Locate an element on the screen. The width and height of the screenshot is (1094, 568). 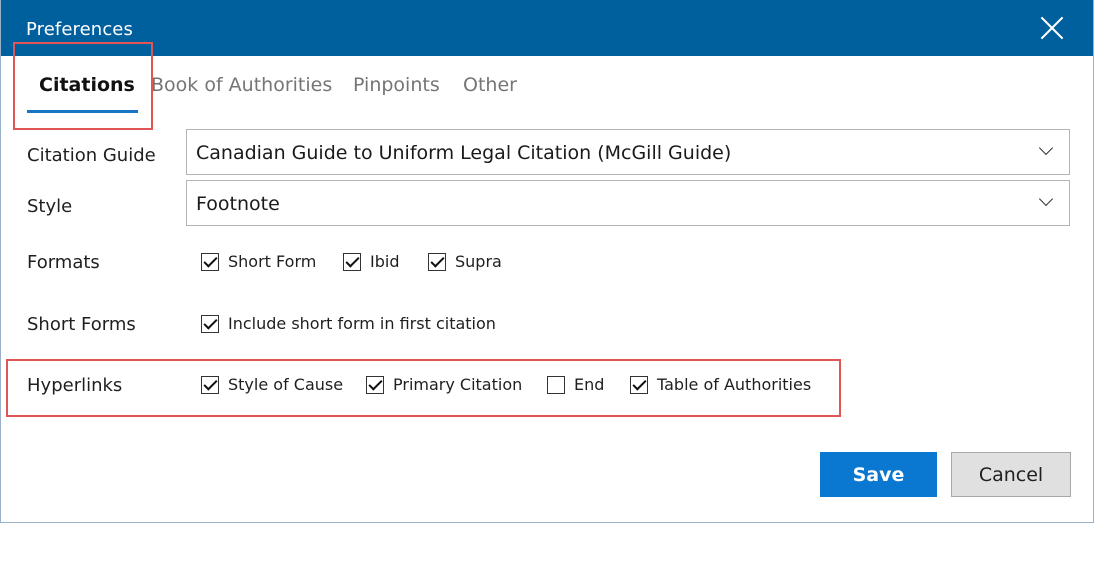
citation-guide-label: Citation Guide is located at coordinates (91, 155).